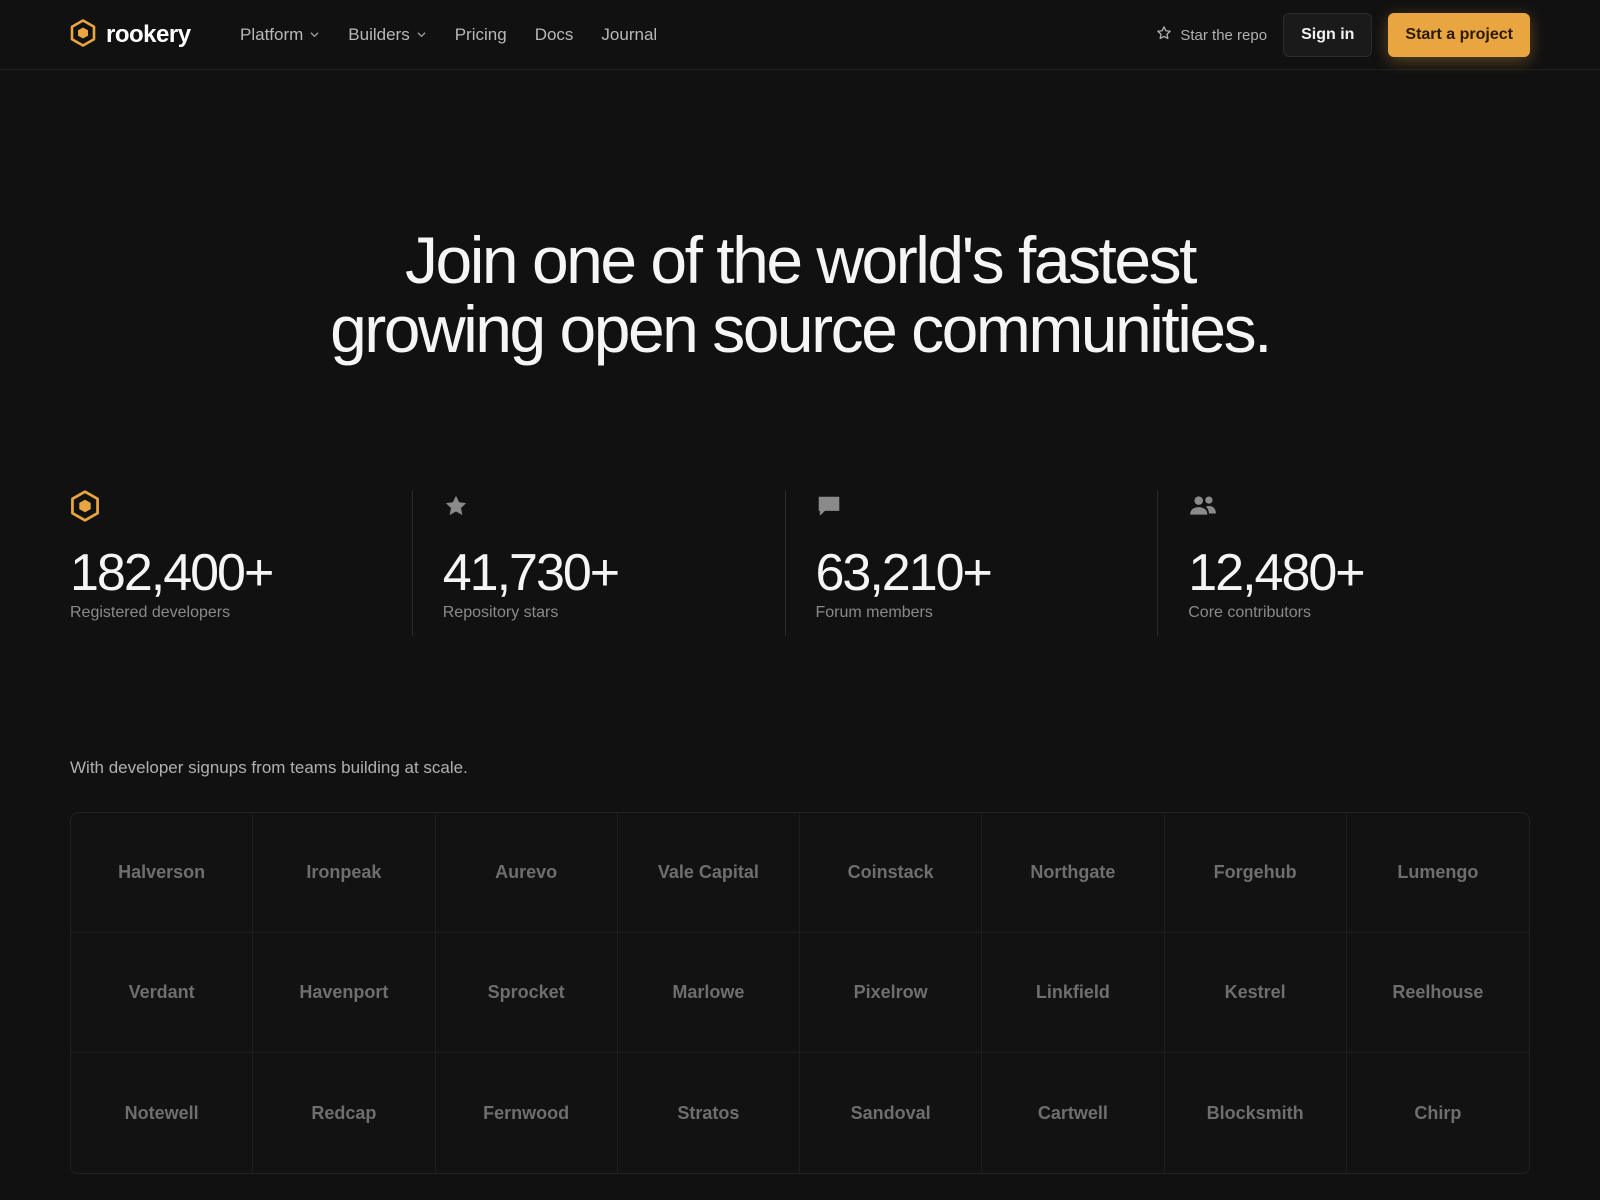 The image size is (1600, 1200). What do you see at coordinates (614, 506) in the screenshot?
I see `star-icon` at bounding box center [614, 506].